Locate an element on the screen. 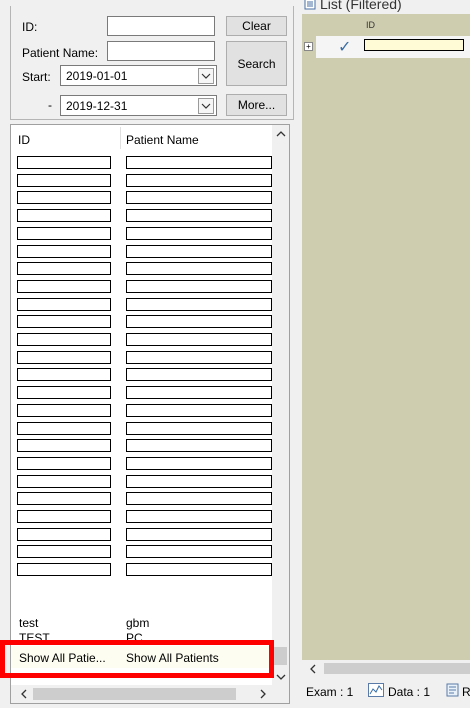 This screenshot has height=708, width=470. list-row-name: gbm is located at coordinates (137, 623).